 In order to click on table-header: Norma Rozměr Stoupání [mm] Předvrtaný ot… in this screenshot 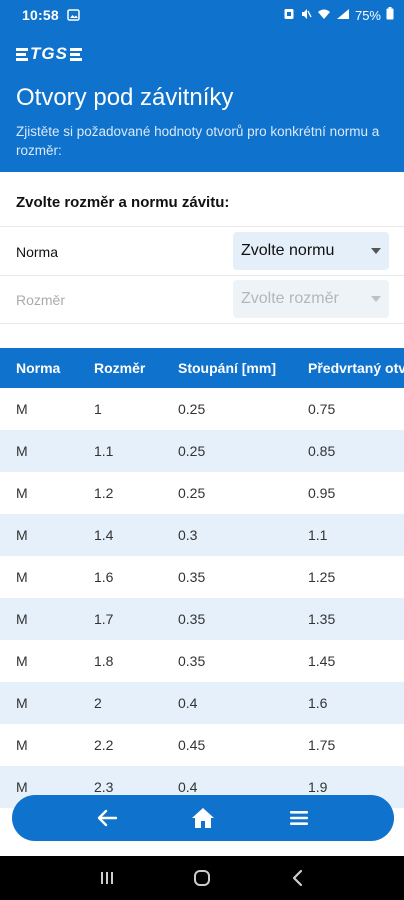, I will do `click(202, 368)`.